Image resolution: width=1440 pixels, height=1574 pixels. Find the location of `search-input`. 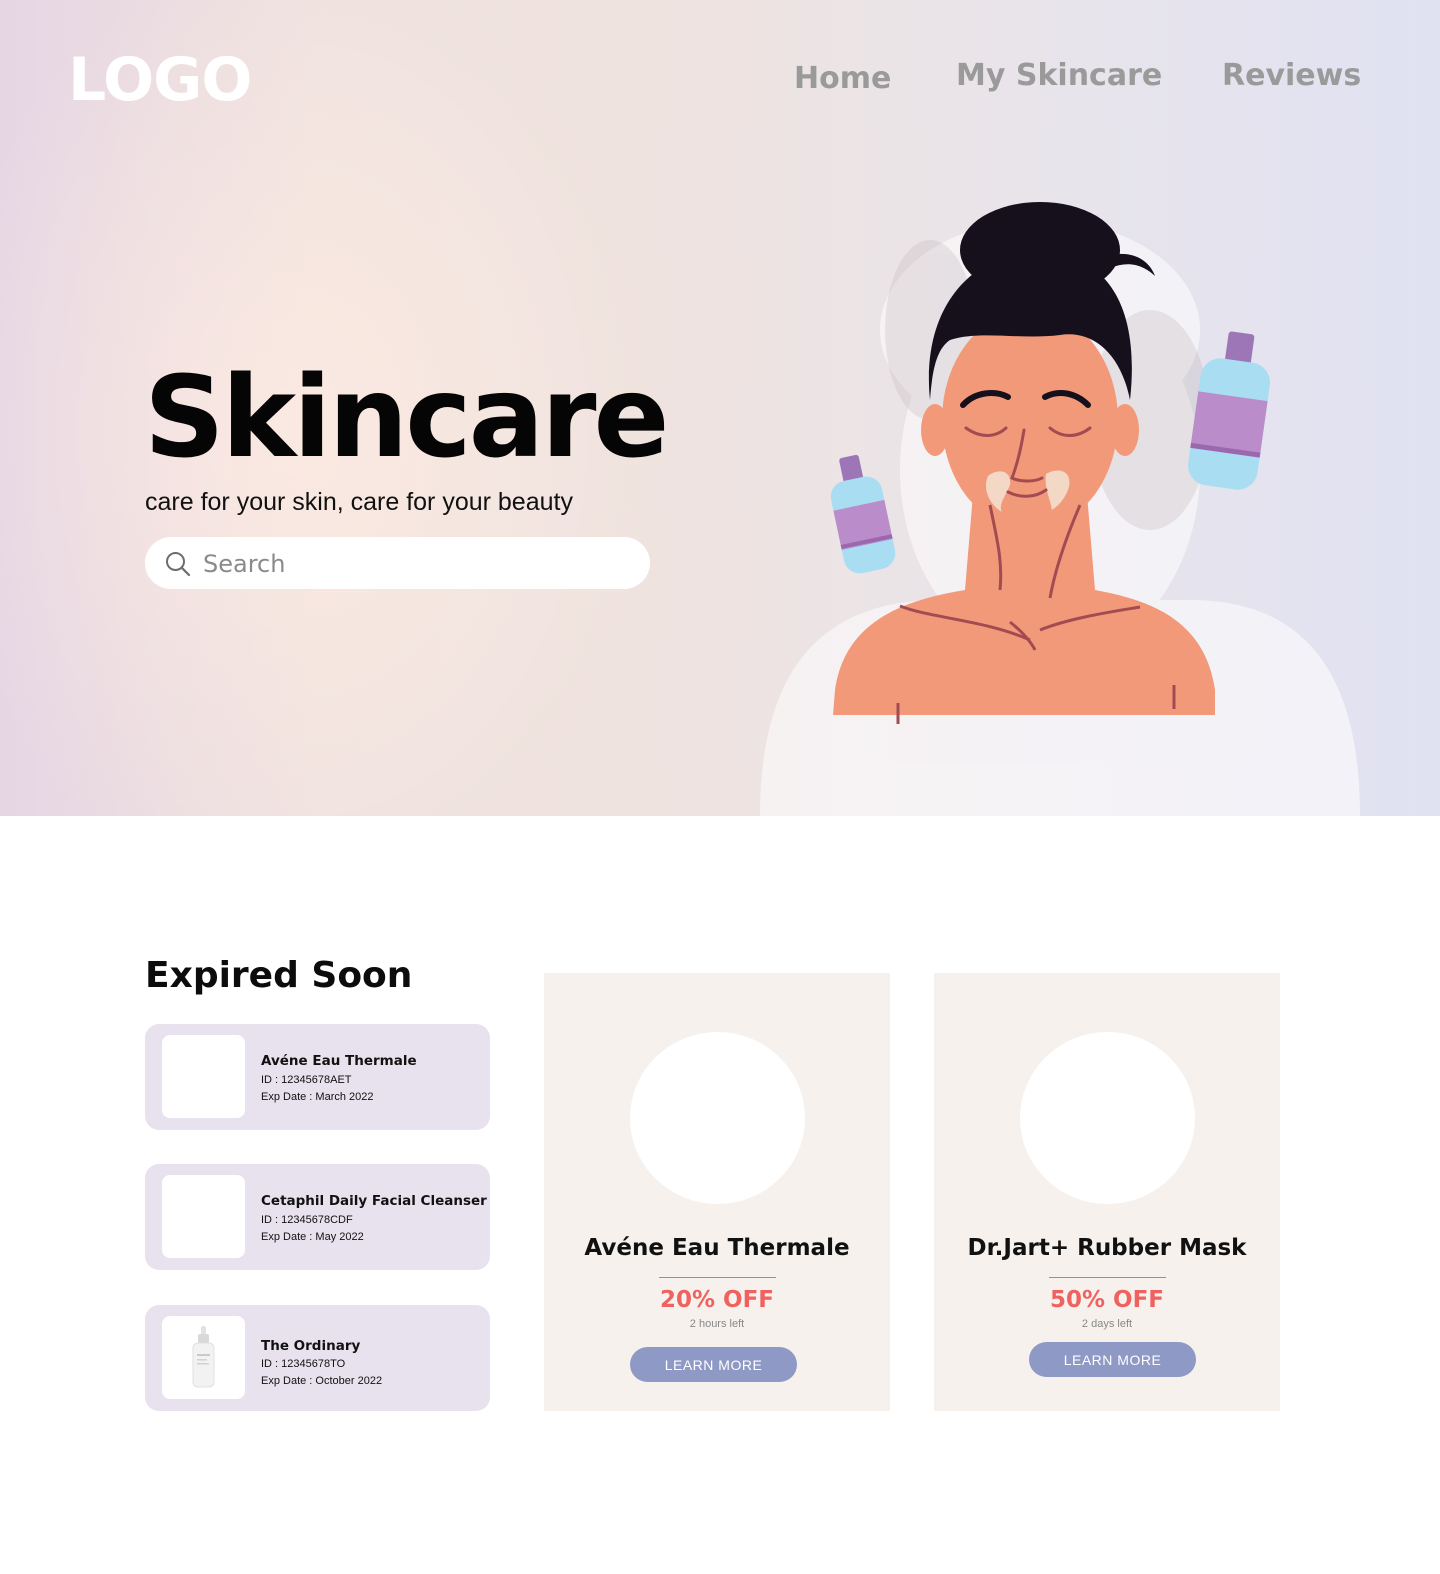

search-input is located at coordinates (413, 564).